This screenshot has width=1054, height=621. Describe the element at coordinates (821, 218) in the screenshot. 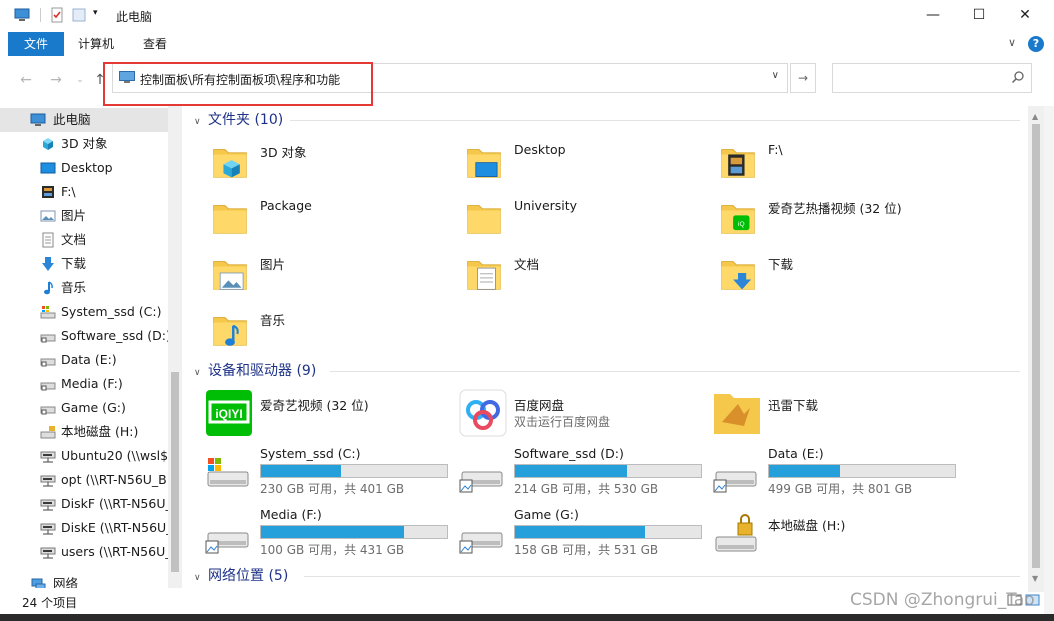

I see `folder-item: iQ 爱奇艺热播视频 (32 位)` at that location.